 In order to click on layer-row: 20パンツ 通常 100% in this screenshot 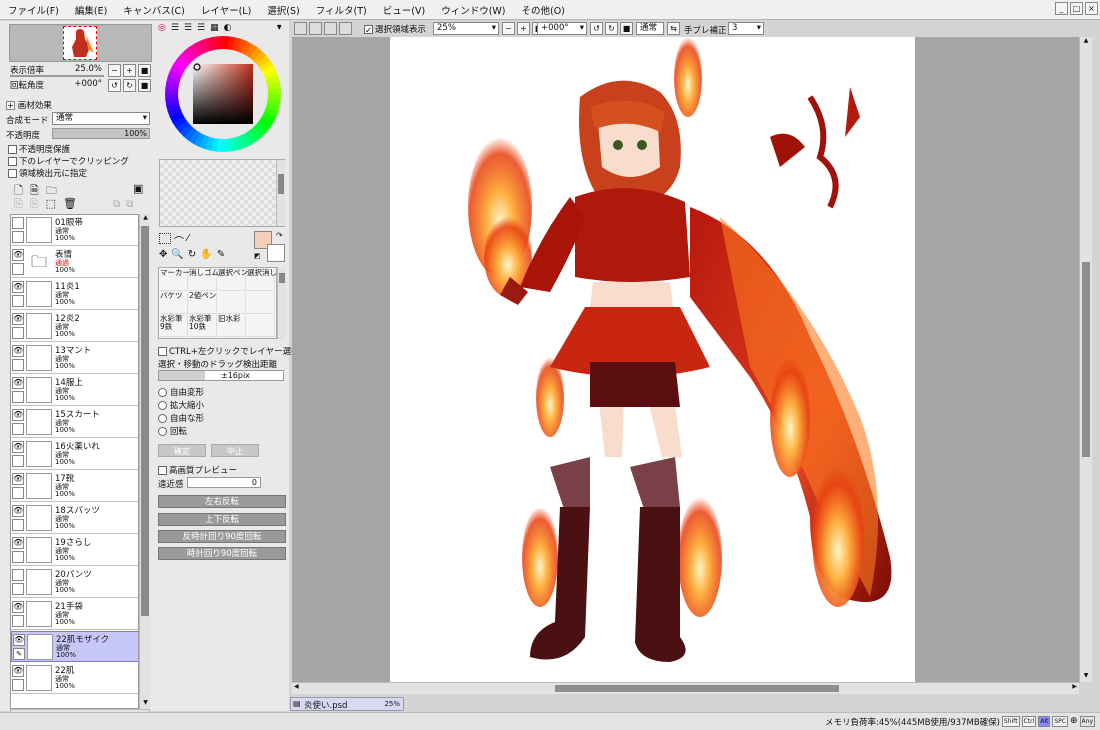, I will do `click(74, 582)`.